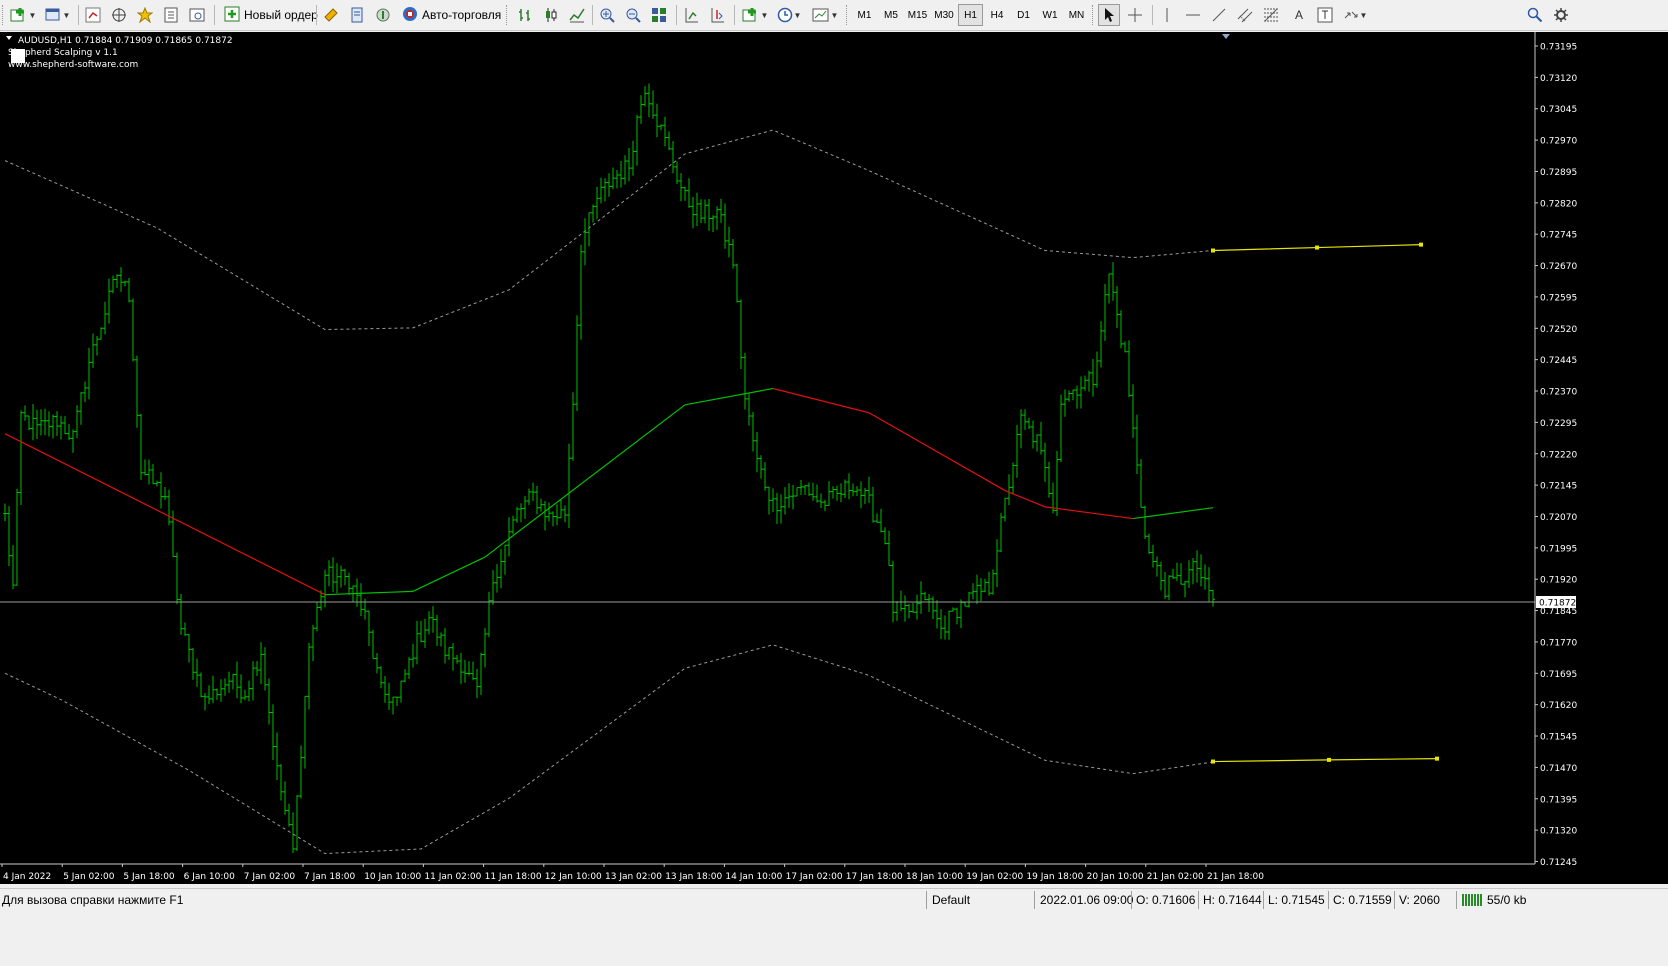 Image resolution: width=1668 pixels, height=966 pixels. What do you see at coordinates (717, 15) in the screenshot?
I see `chart-shift-icon` at bounding box center [717, 15].